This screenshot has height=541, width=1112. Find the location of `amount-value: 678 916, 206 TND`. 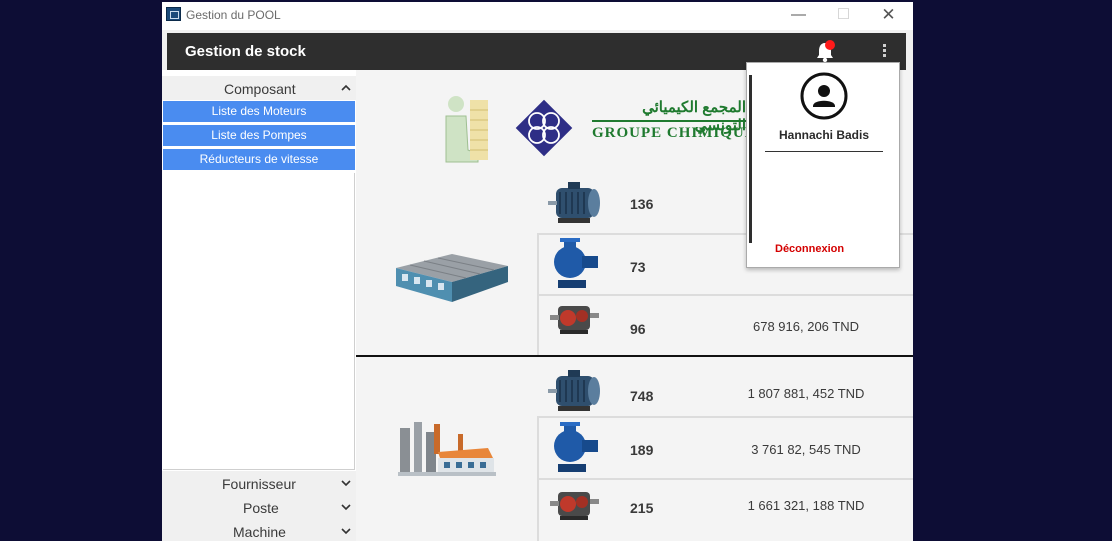

amount-value: 678 916, 206 TND is located at coordinates (806, 326).